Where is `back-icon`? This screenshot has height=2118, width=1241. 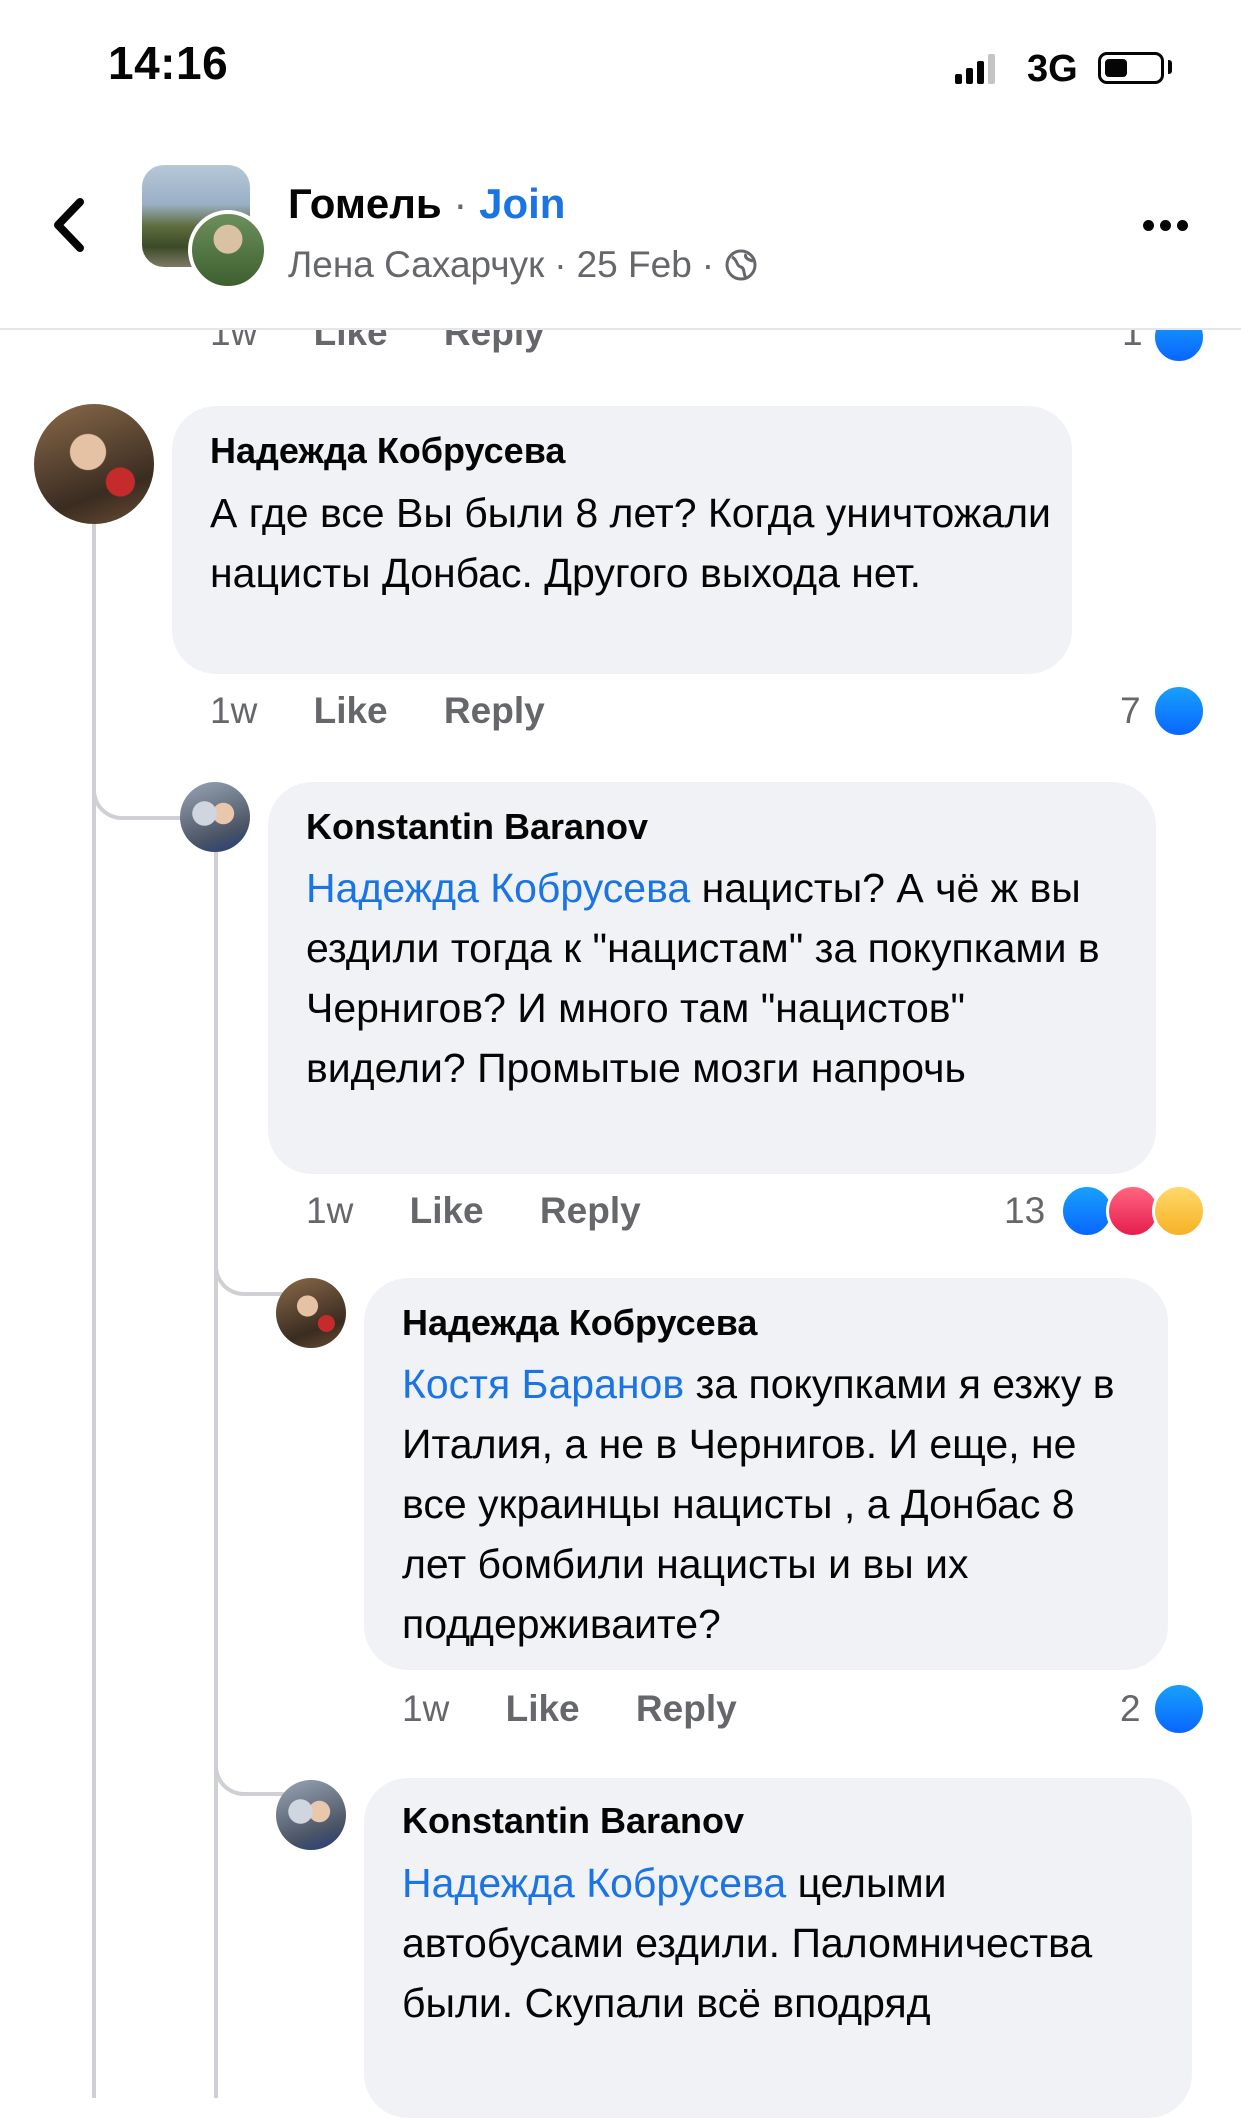 back-icon is located at coordinates (70, 225).